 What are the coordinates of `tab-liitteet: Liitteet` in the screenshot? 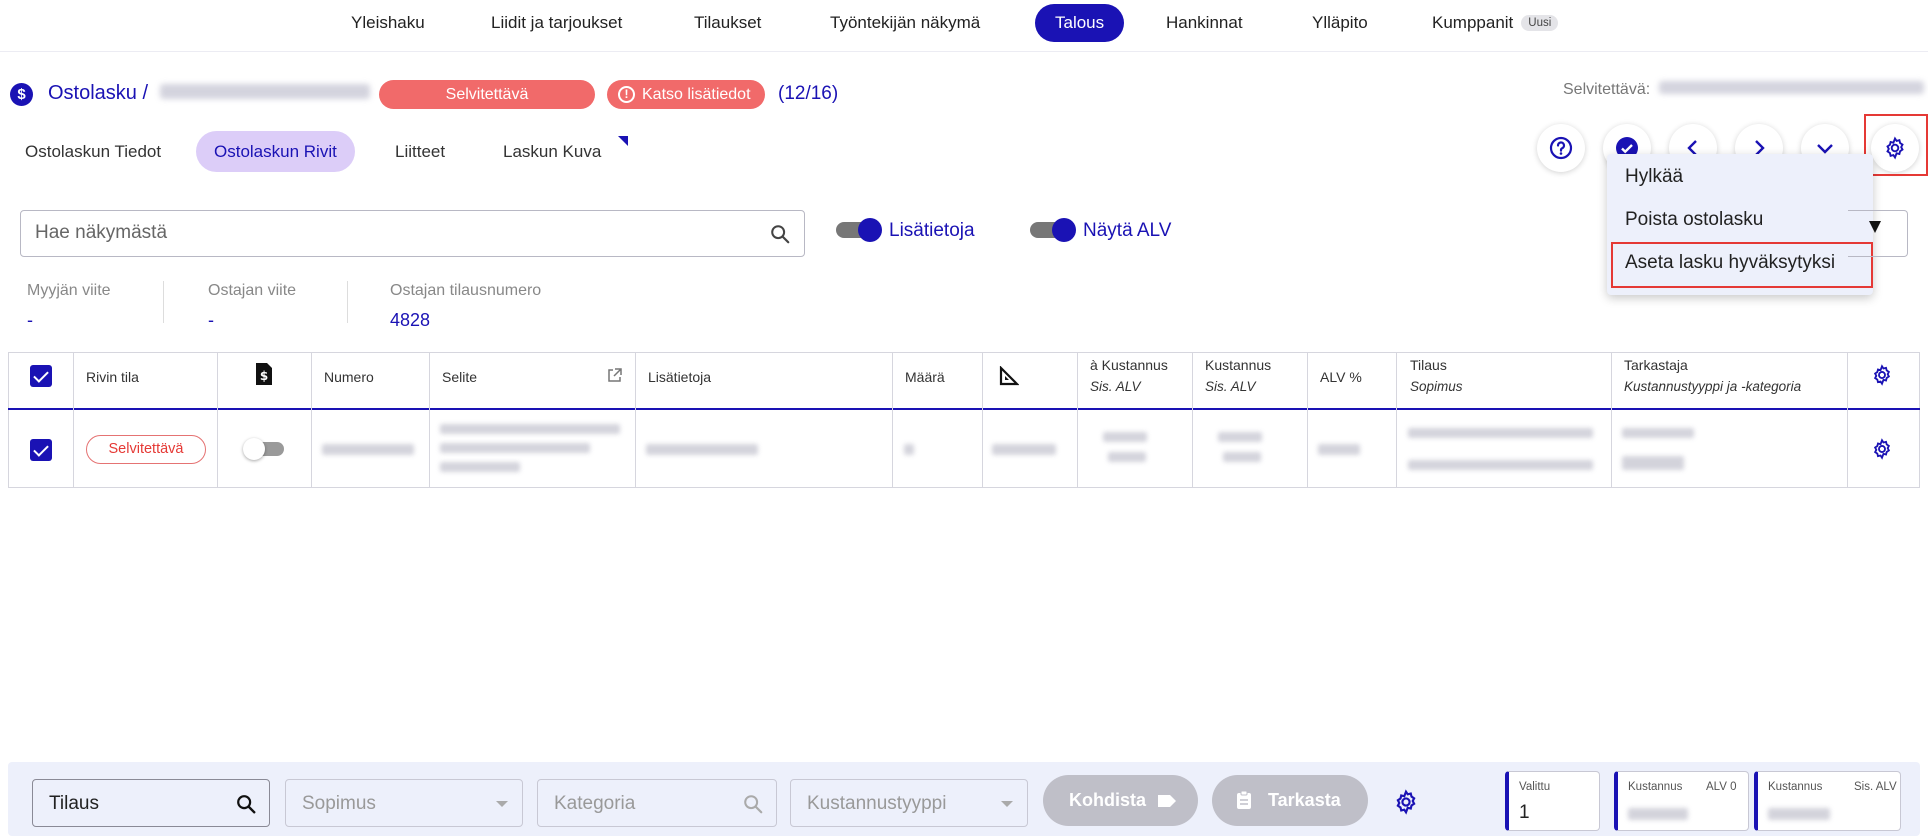 It's located at (420, 151).